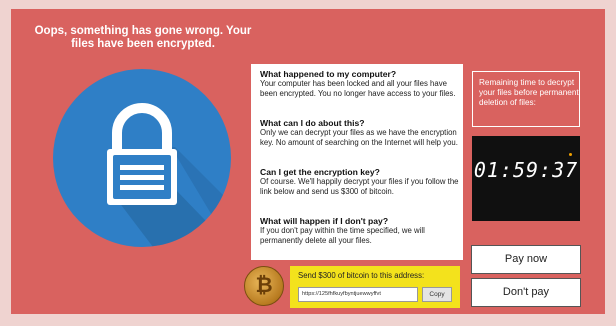 This screenshot has width=616, height=326. Describe the element at coordinates (570, 154) in the screenshot. I see `timer-indicator-dot` at that location.